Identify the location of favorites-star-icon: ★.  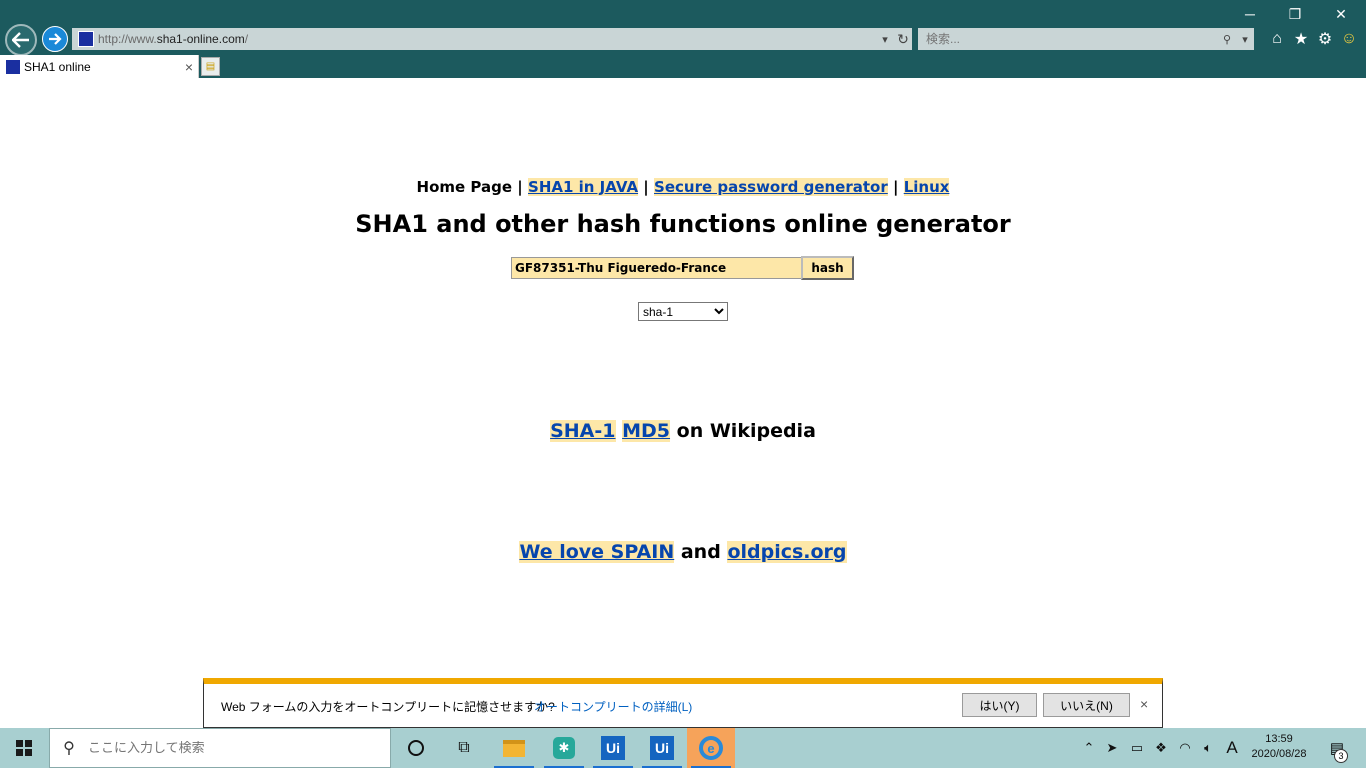
(1301, 39).